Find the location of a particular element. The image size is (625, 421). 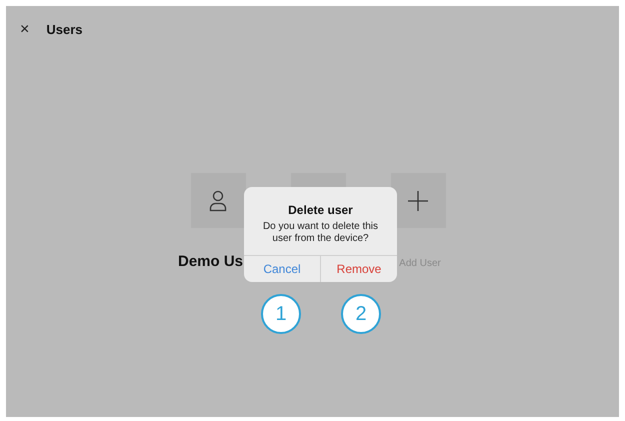

user-tile is located at coordinates (218, 200).